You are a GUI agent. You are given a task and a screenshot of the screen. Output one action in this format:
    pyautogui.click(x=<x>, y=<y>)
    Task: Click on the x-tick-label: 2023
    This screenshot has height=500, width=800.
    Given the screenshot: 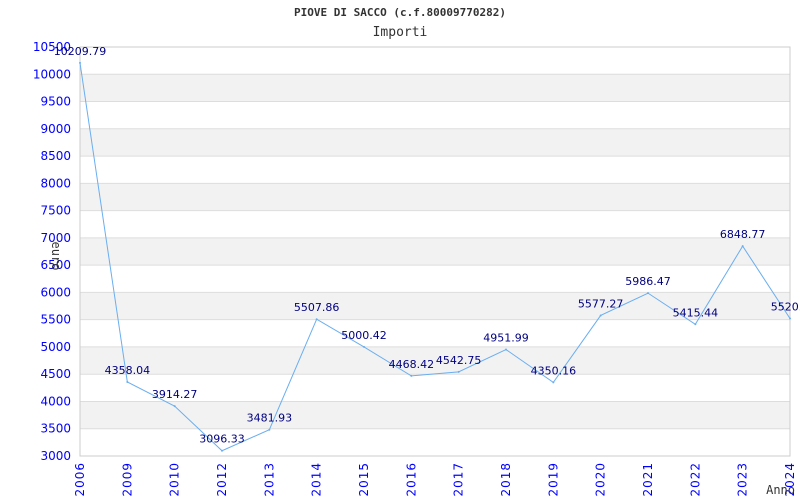 What is the action you would take?
    pyautogui.click(x=743, y=479)
    